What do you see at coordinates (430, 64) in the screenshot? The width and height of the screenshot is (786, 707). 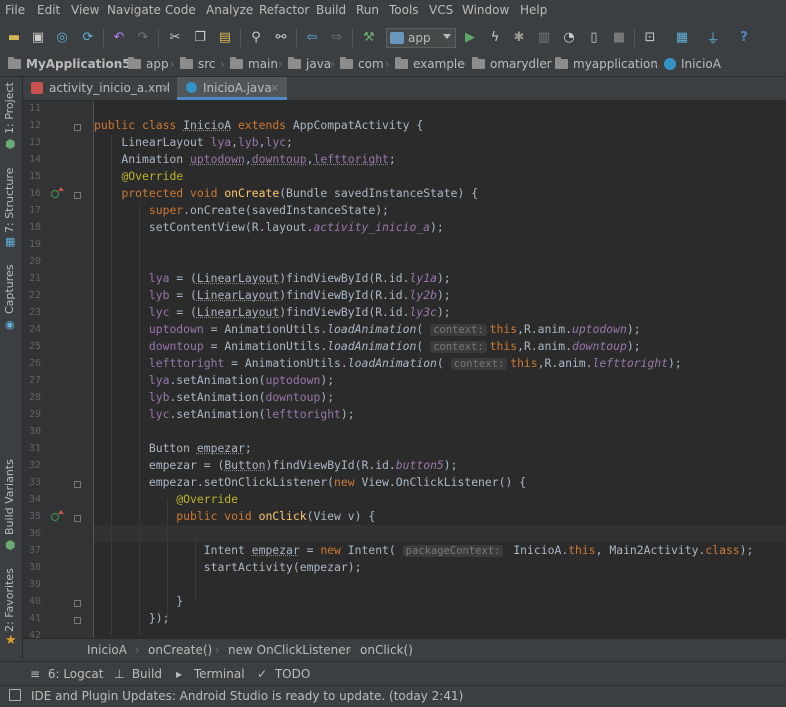 I see `breadcrumb-example: example` at bounding box center [430, 64].